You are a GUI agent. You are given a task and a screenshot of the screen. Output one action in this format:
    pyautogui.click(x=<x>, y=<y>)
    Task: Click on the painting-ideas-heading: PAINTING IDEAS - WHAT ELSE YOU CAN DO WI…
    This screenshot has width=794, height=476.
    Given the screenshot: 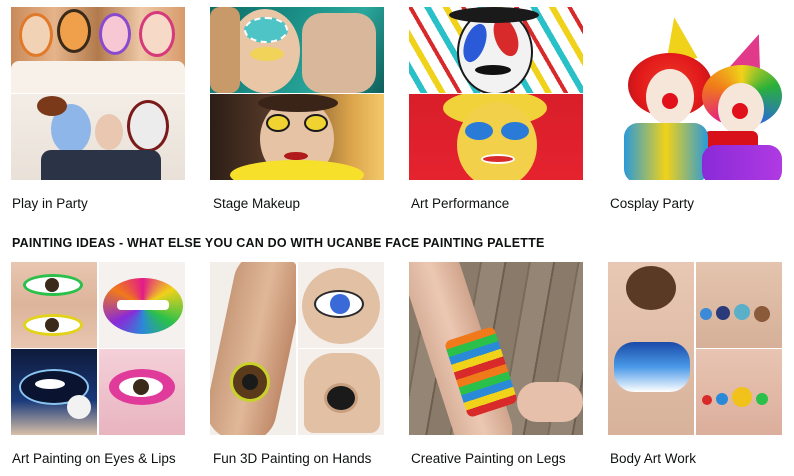 What is the action you would take?
    pyautogui.click(x=278, y=243)
    